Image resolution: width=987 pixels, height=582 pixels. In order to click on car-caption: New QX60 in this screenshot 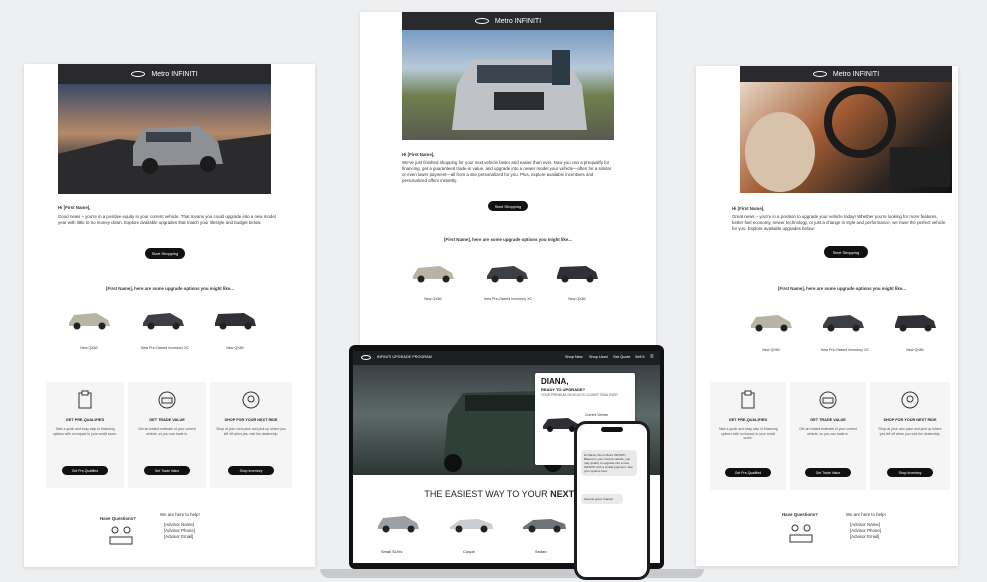, I will do `click(433, 299)`.